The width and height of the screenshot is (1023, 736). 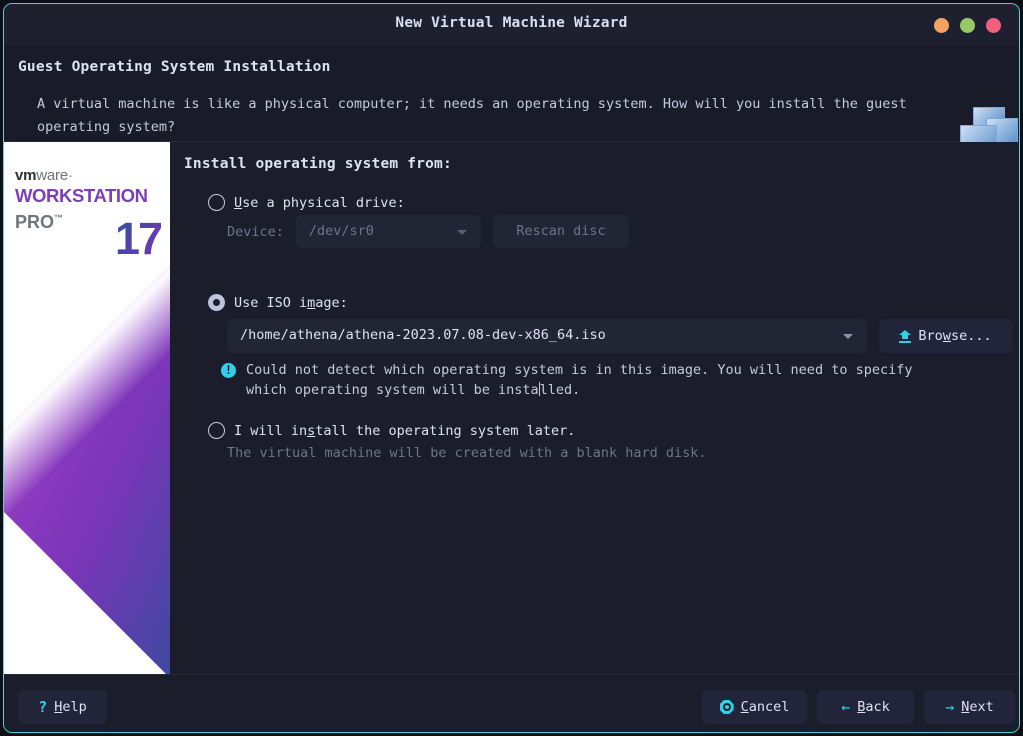 I want to click on device-label: Device:, so click(x=255, y=231).